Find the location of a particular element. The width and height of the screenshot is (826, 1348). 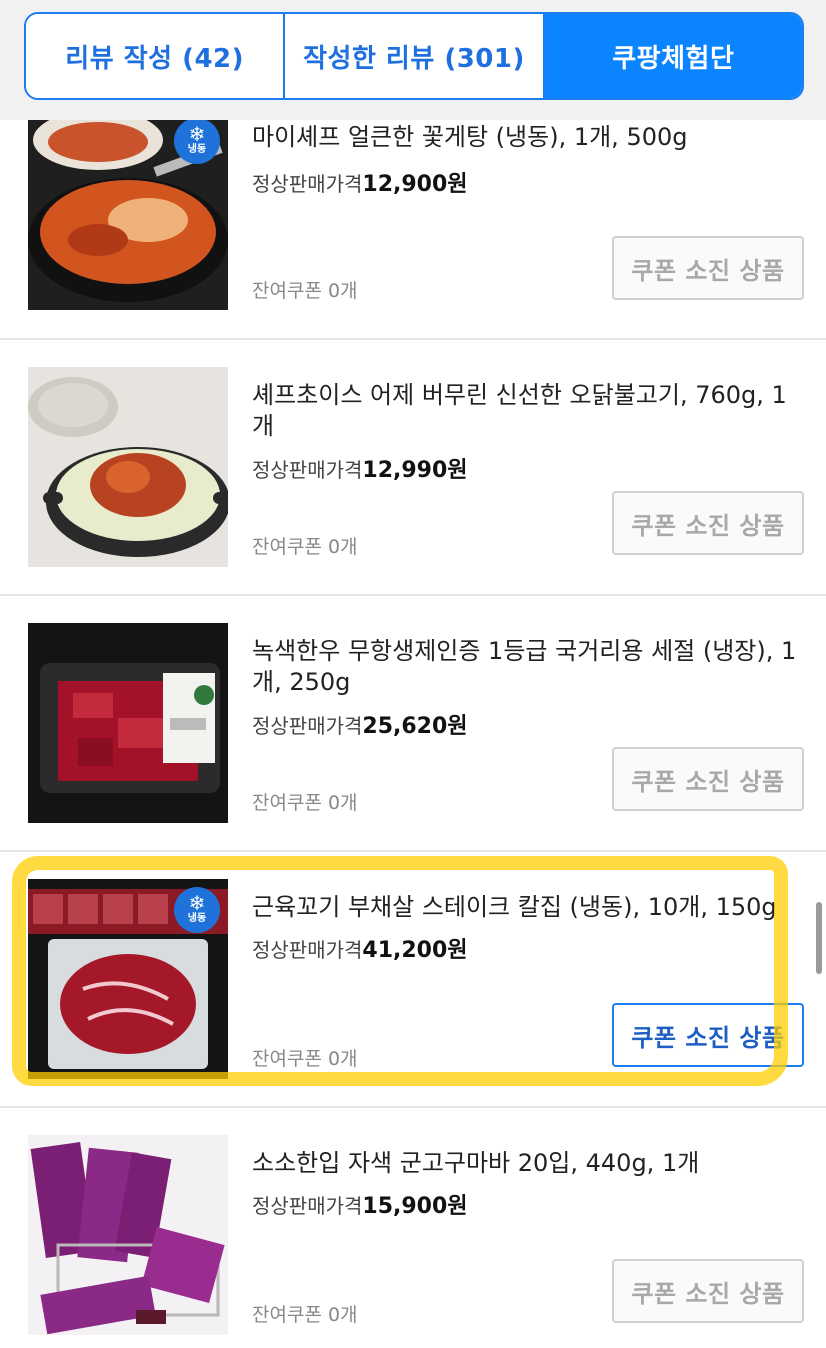

tab-group: 리뷰 작성 (42) 작성한 리뷰 (301) 쿠팡체험단 is located at coordinates (414, 56).